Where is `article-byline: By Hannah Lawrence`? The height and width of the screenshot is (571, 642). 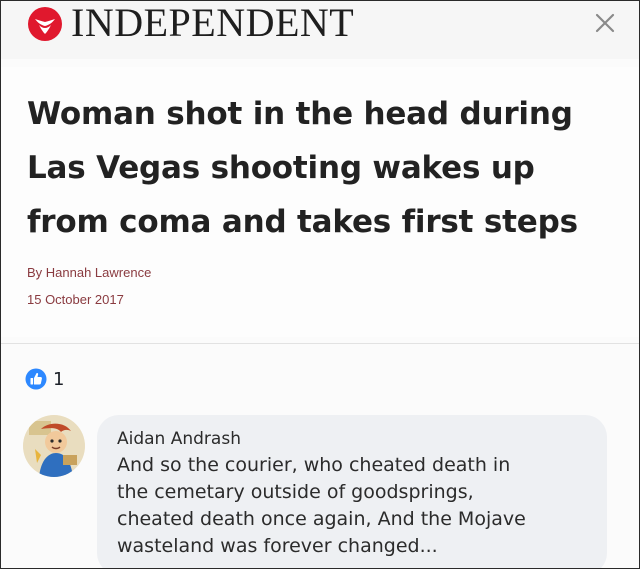 article-byline: By Hannah Lawrence is located at coordinates (89, 272).